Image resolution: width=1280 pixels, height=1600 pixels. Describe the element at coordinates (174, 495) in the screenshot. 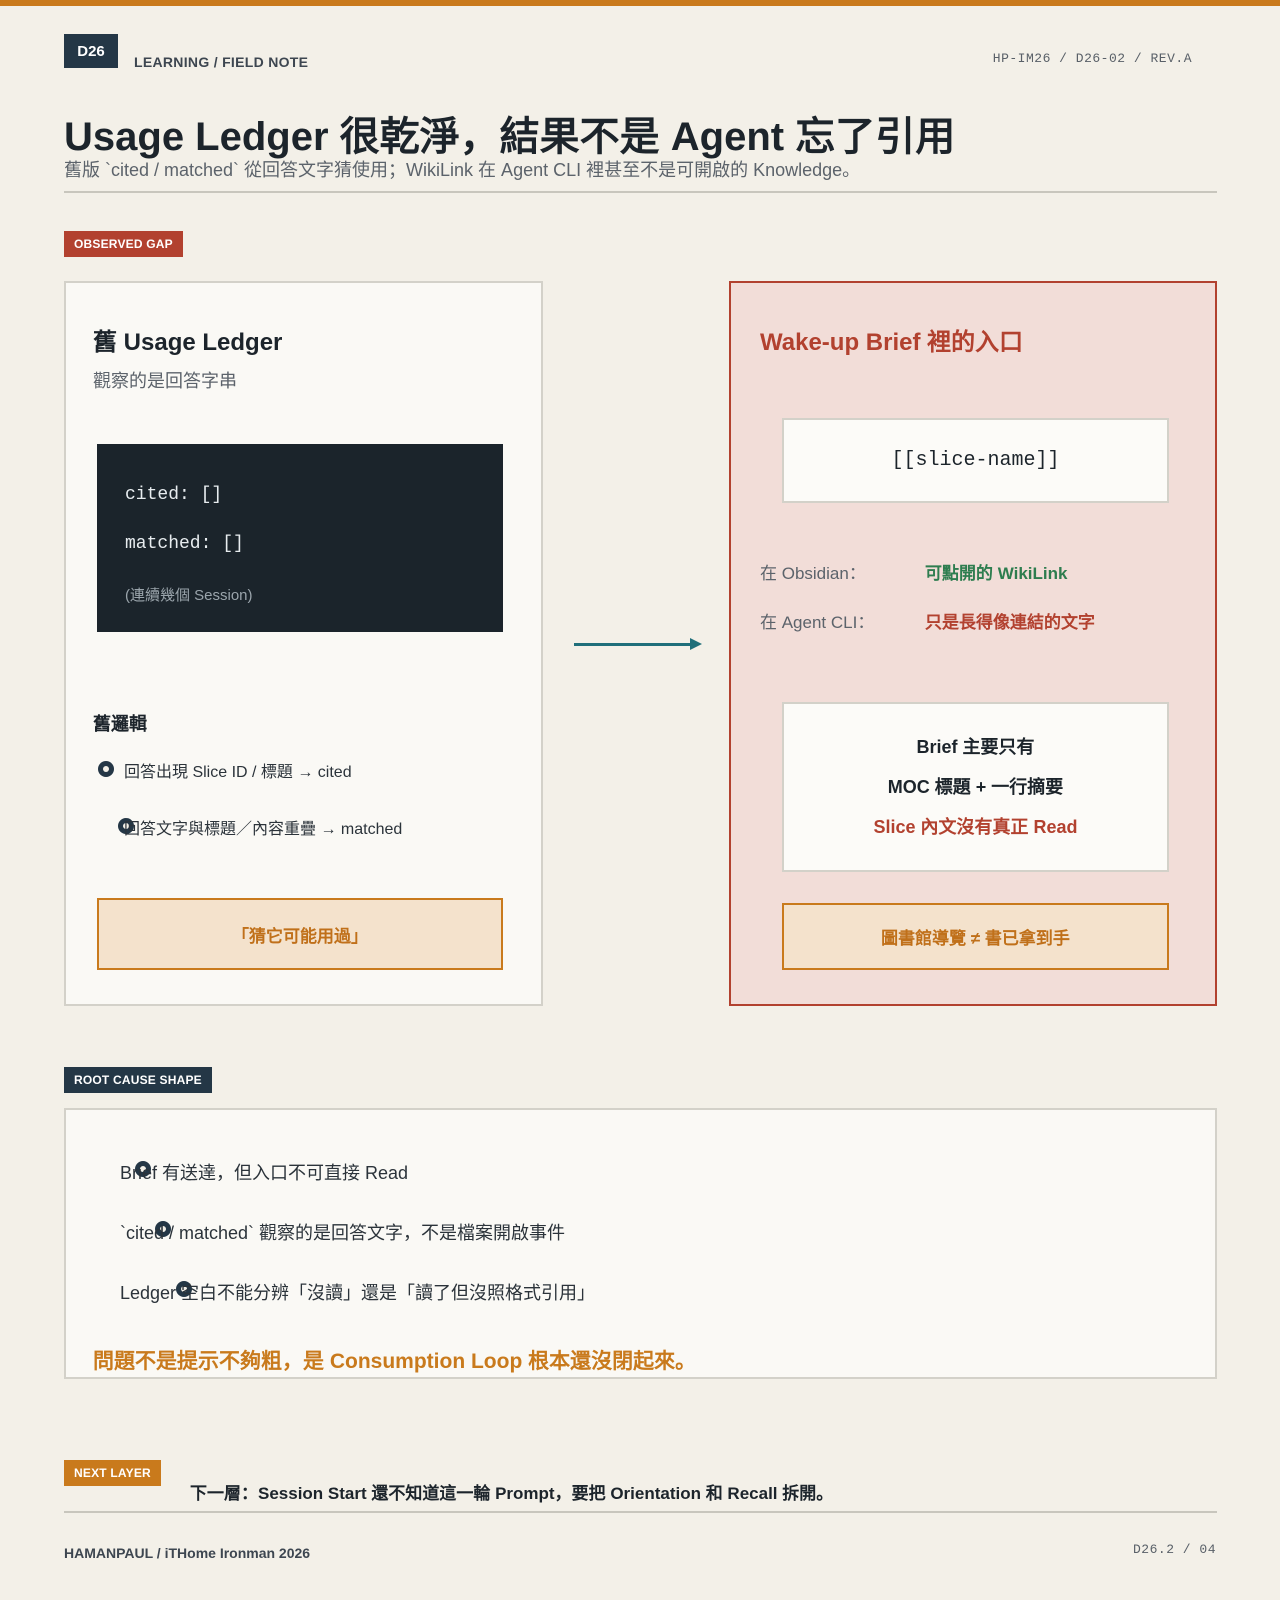

I see `code-line-cited: cited: []` at that location.